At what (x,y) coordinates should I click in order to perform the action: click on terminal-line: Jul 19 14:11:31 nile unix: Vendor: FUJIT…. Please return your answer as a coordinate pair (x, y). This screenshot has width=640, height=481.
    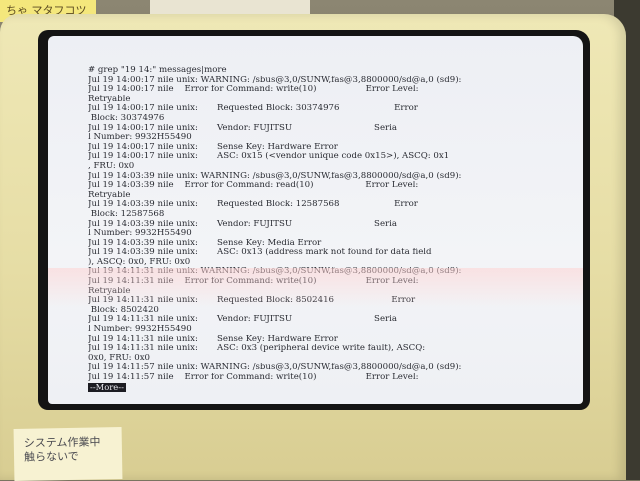
    Looking at the image, I should click on (243, 320).